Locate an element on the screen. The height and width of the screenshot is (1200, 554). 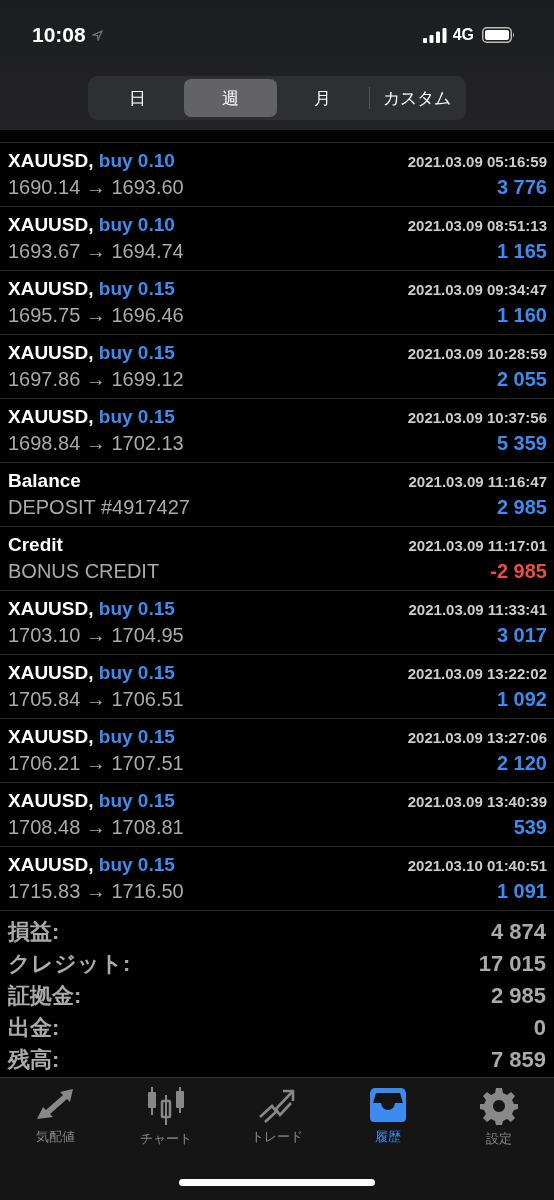
deal-comment: DEPOSIT #4917427 is located at coordinates (99, 507).